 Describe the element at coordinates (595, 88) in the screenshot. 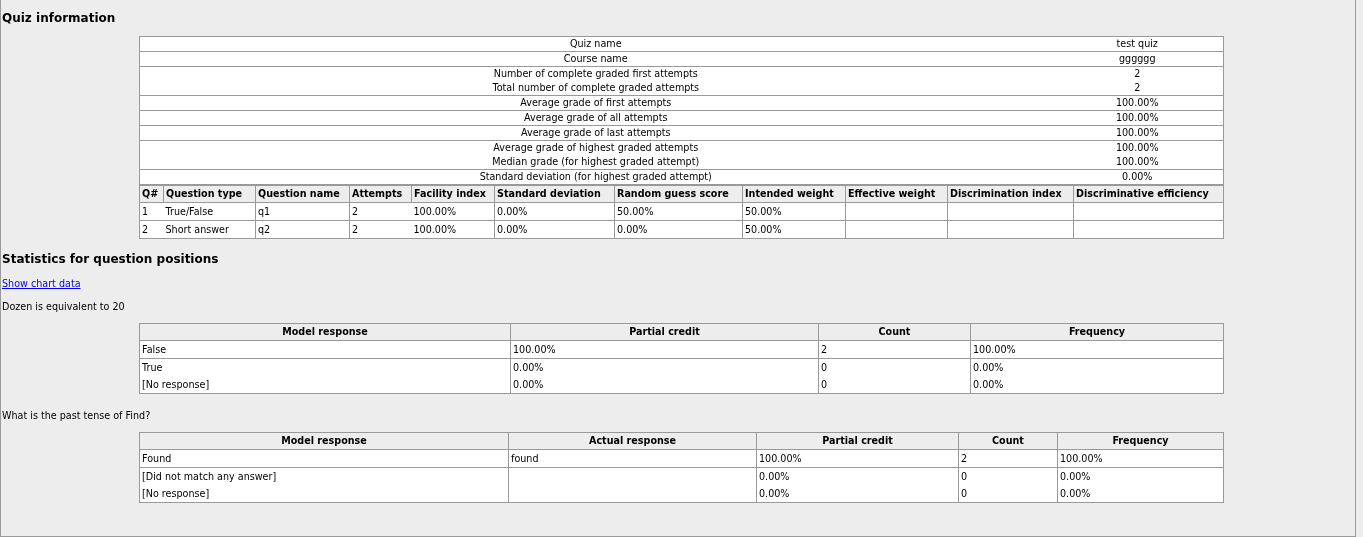

I see `info-label: Total number of complete graded attempts` at that location.